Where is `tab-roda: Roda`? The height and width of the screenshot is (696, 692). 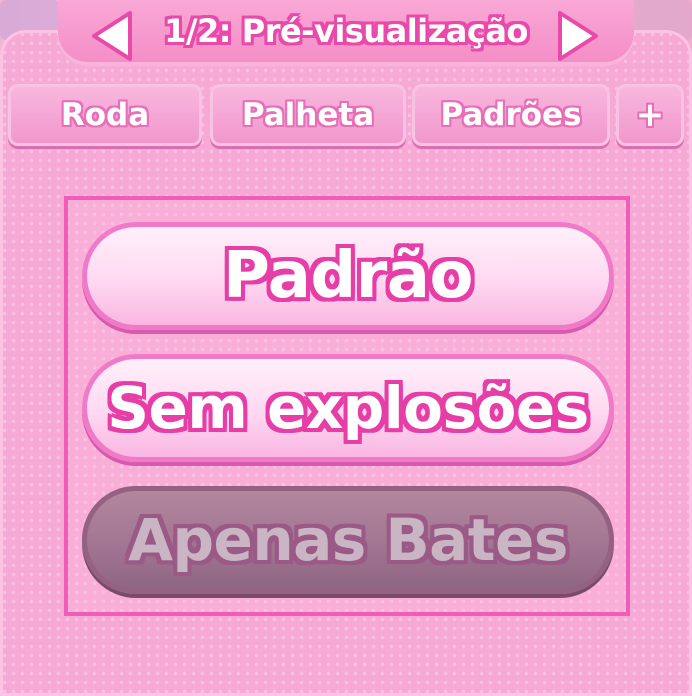
tab-roda: Roda is located at coordinates (105, 115).